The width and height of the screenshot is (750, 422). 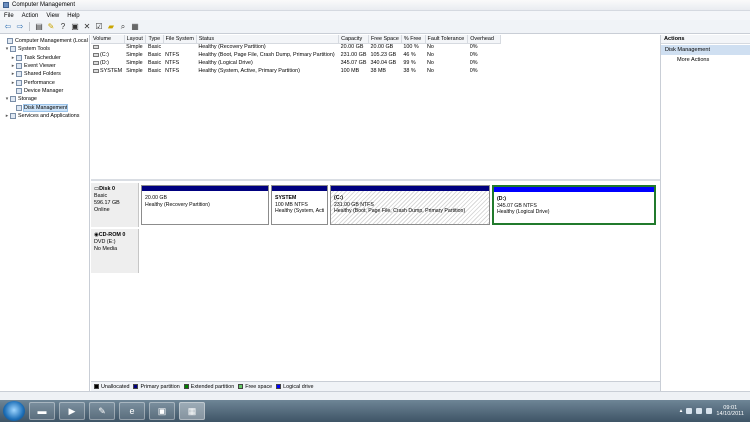 I want to click on partition-status: Healthy (Logical Drive), so click(x=523, y=212).